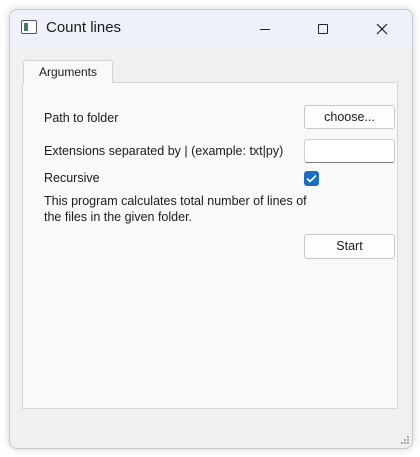 The height and width of the screenshot is (457, 420). What do you see at coordinates (405, 440) in the screenshot?
I see `resize-grip-icon` at bounding box center [405, 440].